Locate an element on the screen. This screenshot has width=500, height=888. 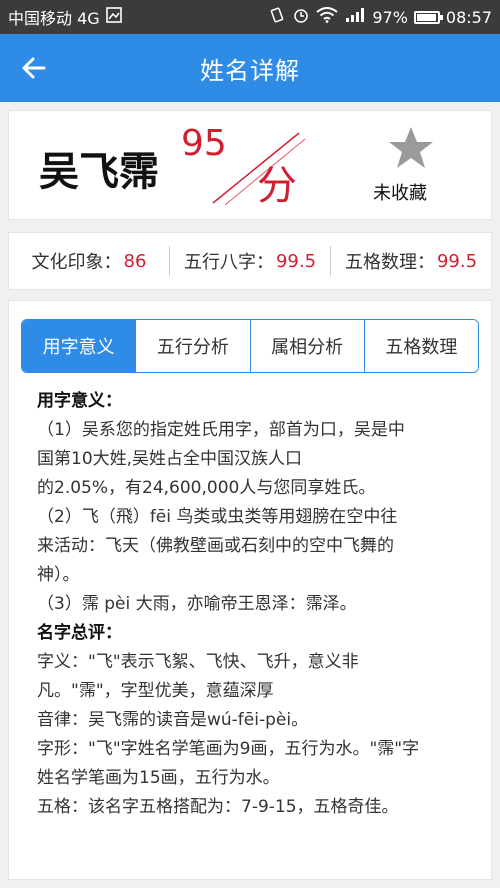
image-icon is located at coordinates (113, 17).